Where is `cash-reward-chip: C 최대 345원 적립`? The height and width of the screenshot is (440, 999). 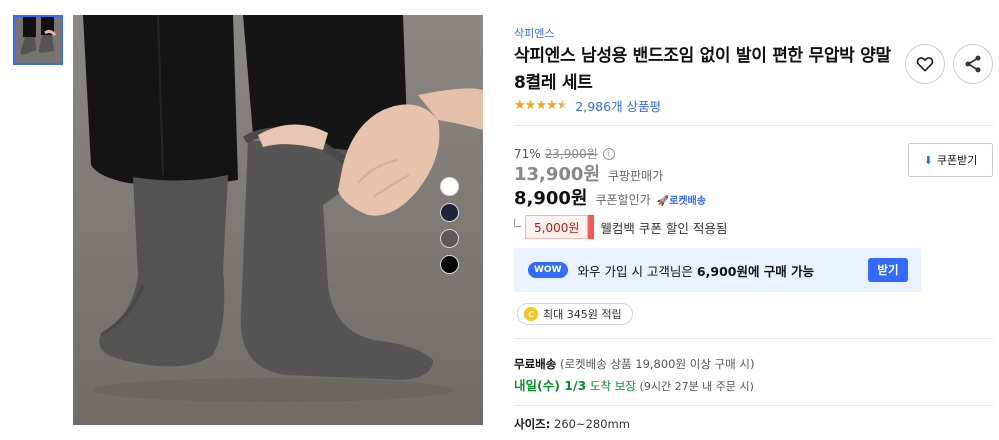
cash-reward-chip: C 최대 345원 적립 is located at coordinates (575, 314).